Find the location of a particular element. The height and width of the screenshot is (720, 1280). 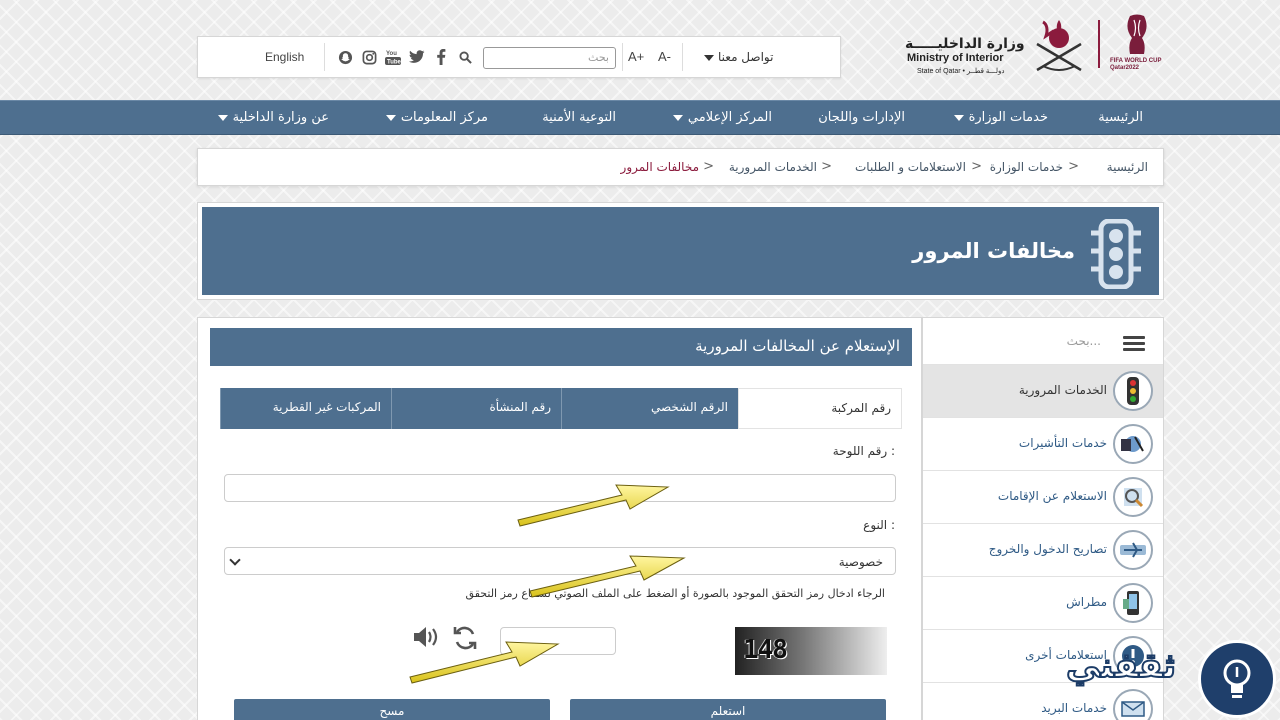

page-title: مخالفات المرور is located at coordinates (993, 251).